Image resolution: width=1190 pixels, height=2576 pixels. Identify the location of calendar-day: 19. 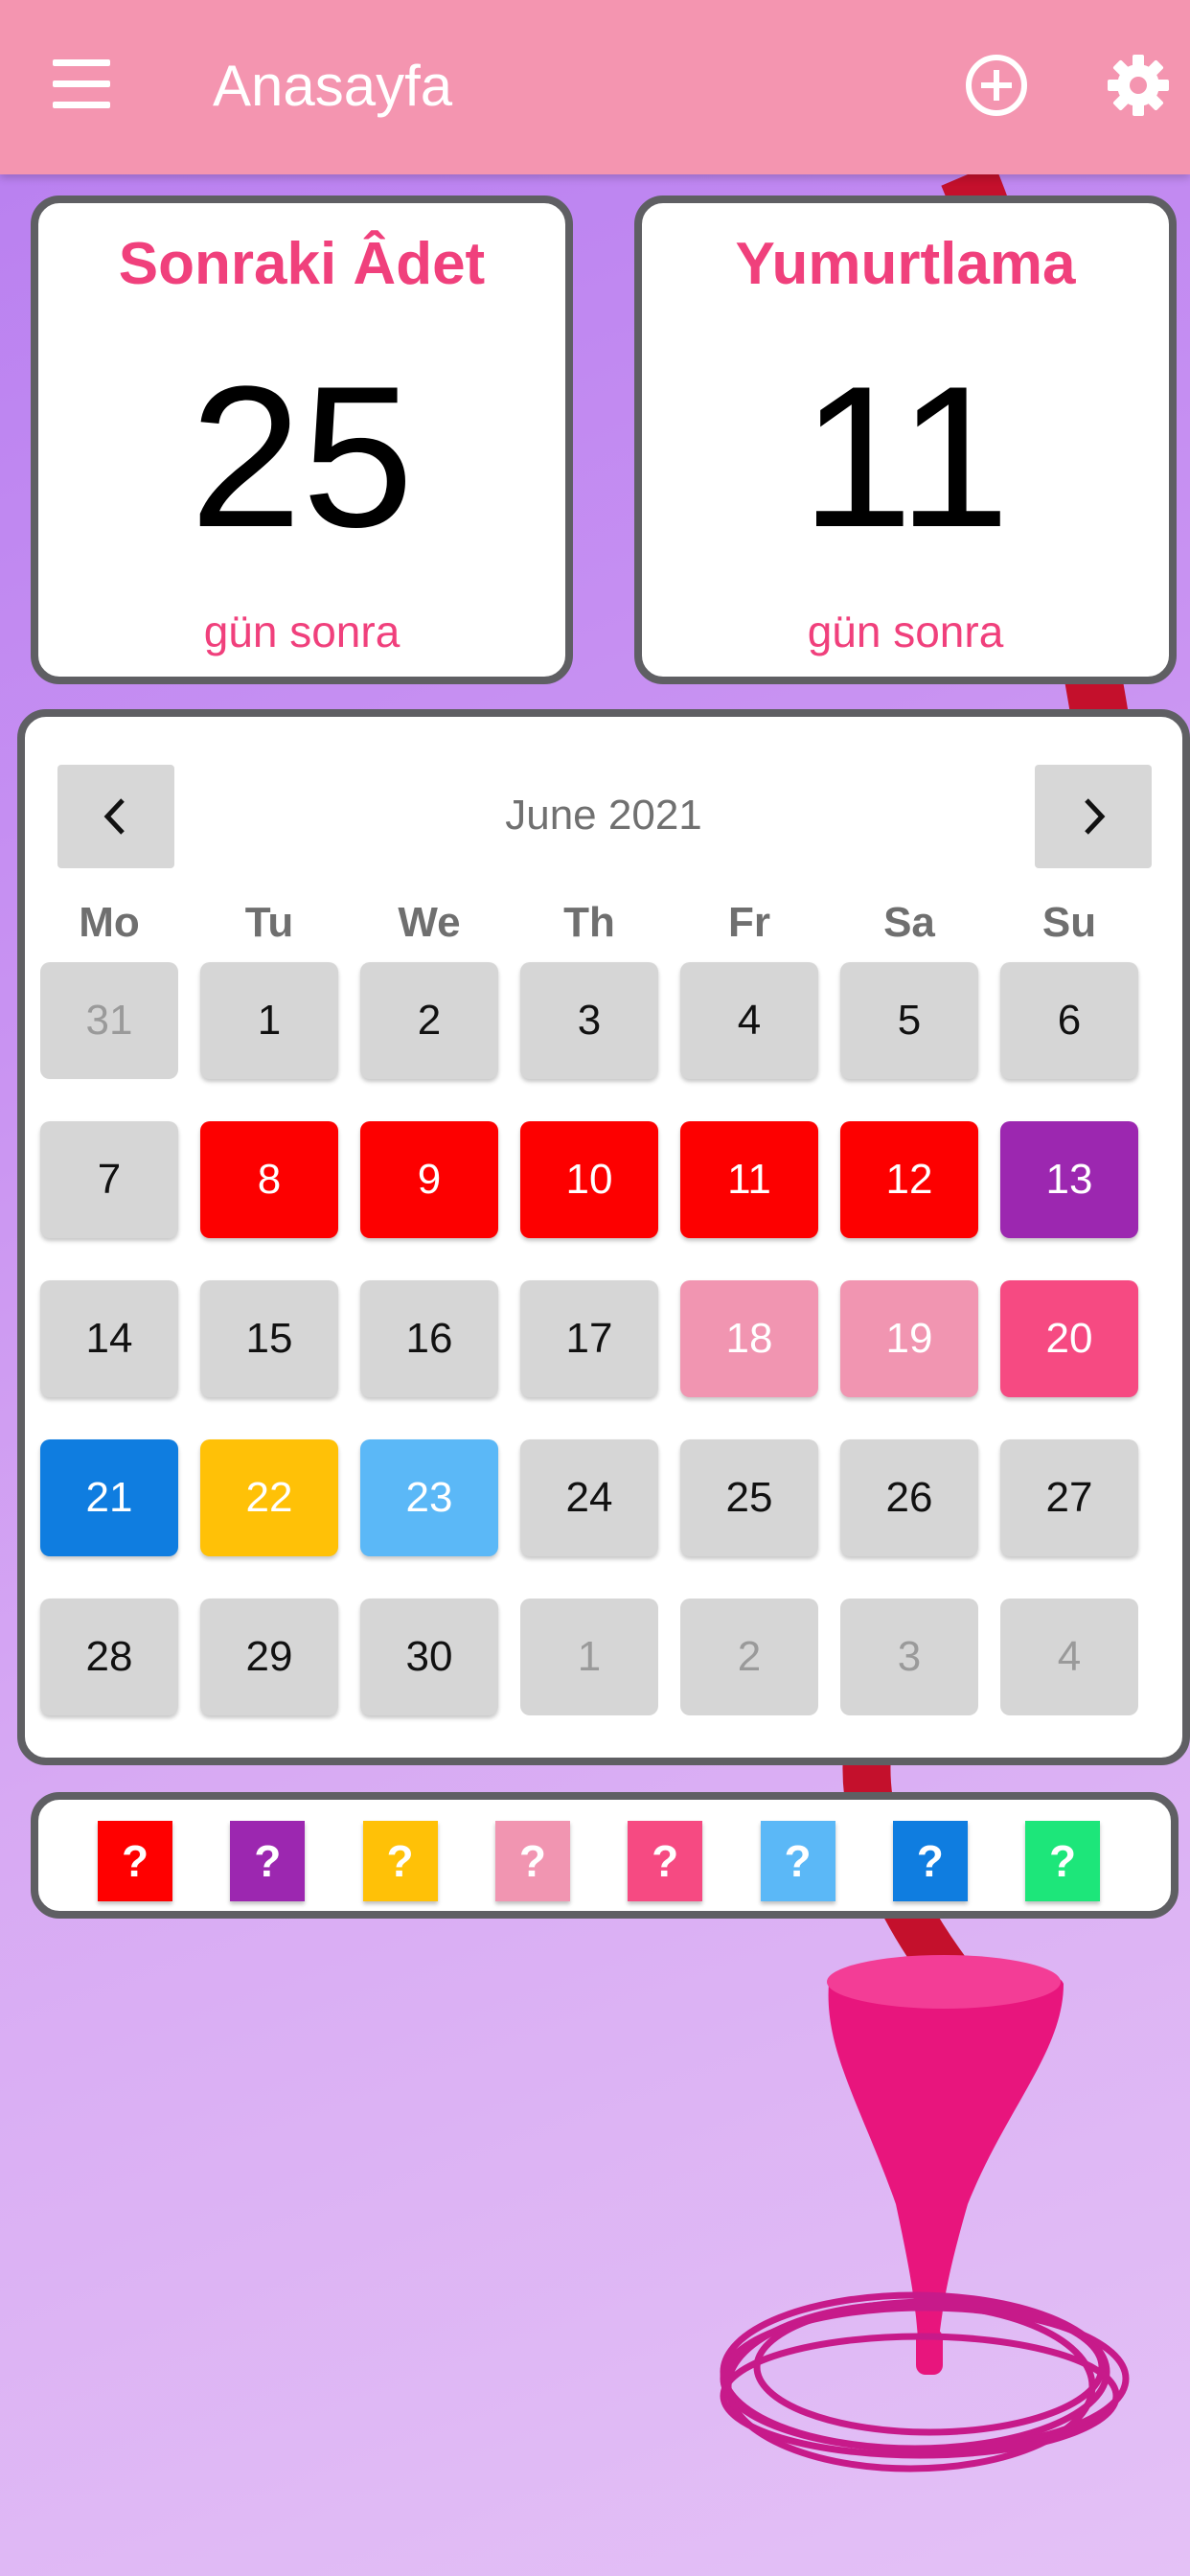
(909, 1338).